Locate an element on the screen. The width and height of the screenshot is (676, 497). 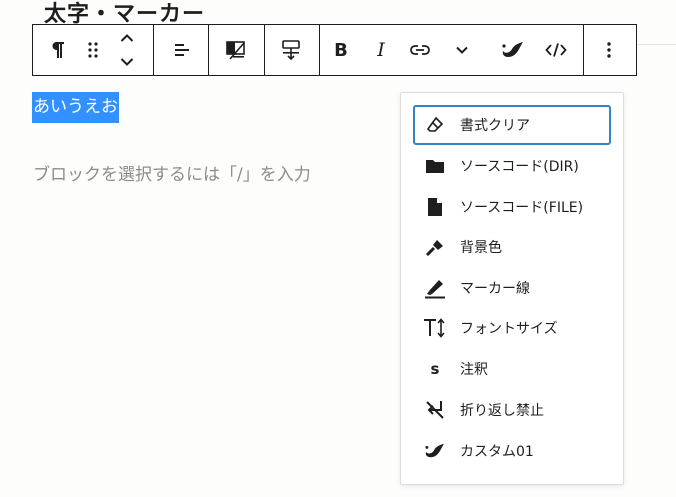
menu-item-annotation: s 注釈 is located at coordinates (512, 369).